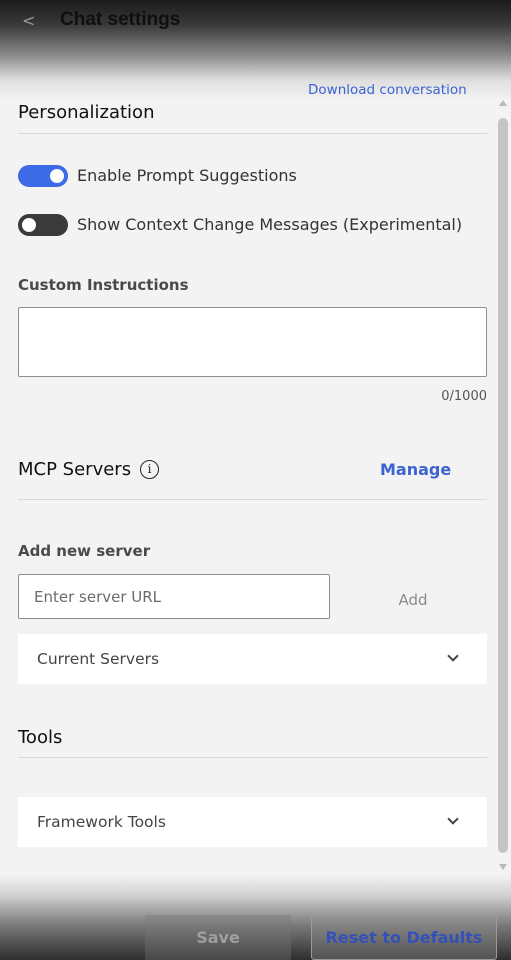 The height and width of the screenshot is (960, 511). What do you see at coordinates (387, 90) in the screenshot?
I see `download-conversation-link: Download conversation` at bounding box center [387, 90].